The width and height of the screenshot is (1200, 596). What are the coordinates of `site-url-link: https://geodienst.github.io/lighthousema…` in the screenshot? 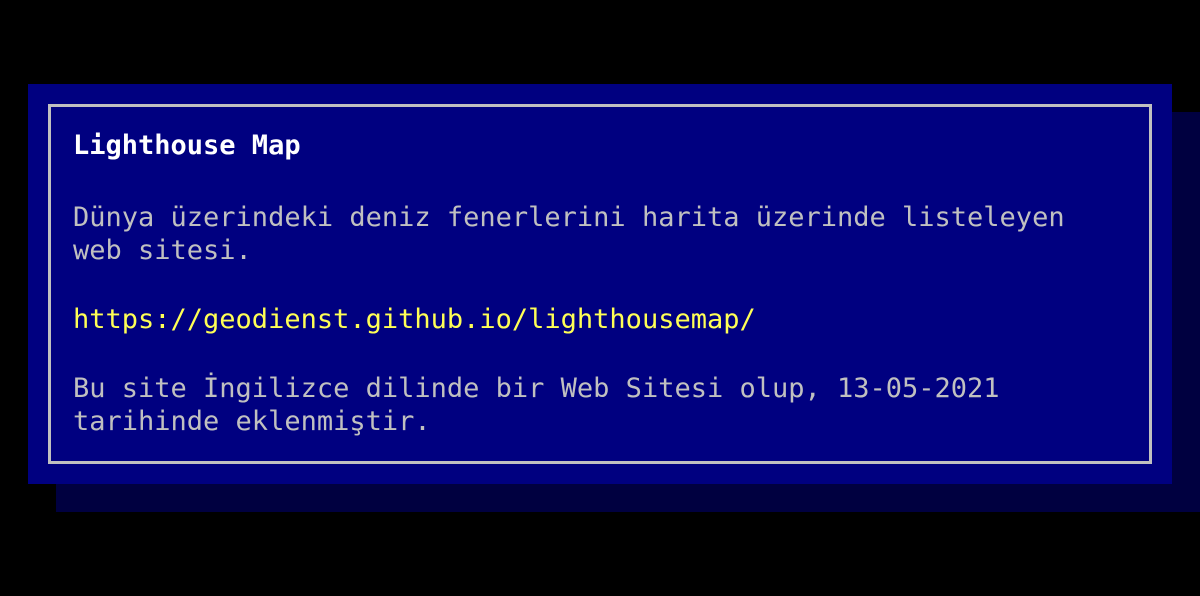 It's located at (600, 319).